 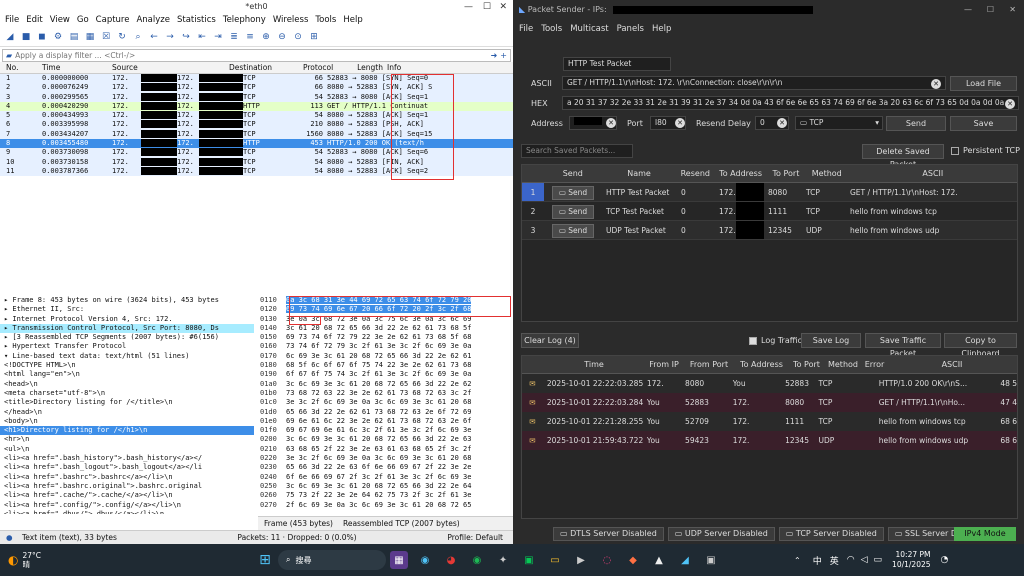 I want to click on clear-resend-icon: ✕, so click(x=782, y=123).